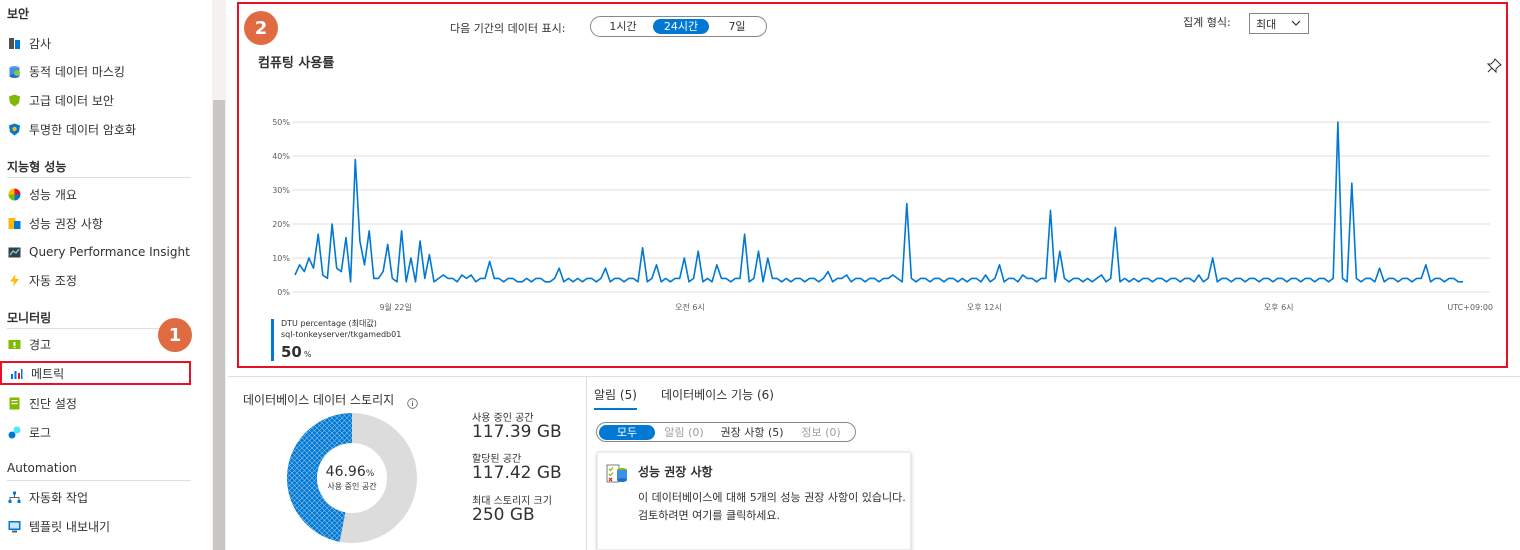 The width and height of the screenshot is (1520, 550). What do you see at coordinates (95, 403) in the screenshot?
I see `sidebar-item-diagnostic-settings: 진단 설정` at bounding box center [95, 403].